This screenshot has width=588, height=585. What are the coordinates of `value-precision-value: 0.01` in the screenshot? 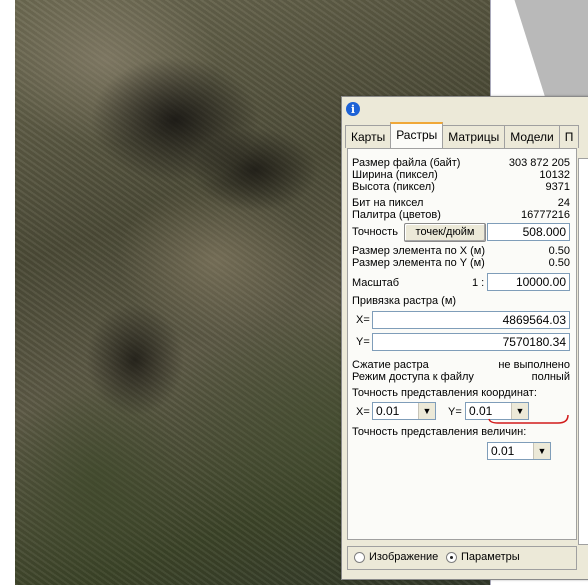 It's located at (503, 451).